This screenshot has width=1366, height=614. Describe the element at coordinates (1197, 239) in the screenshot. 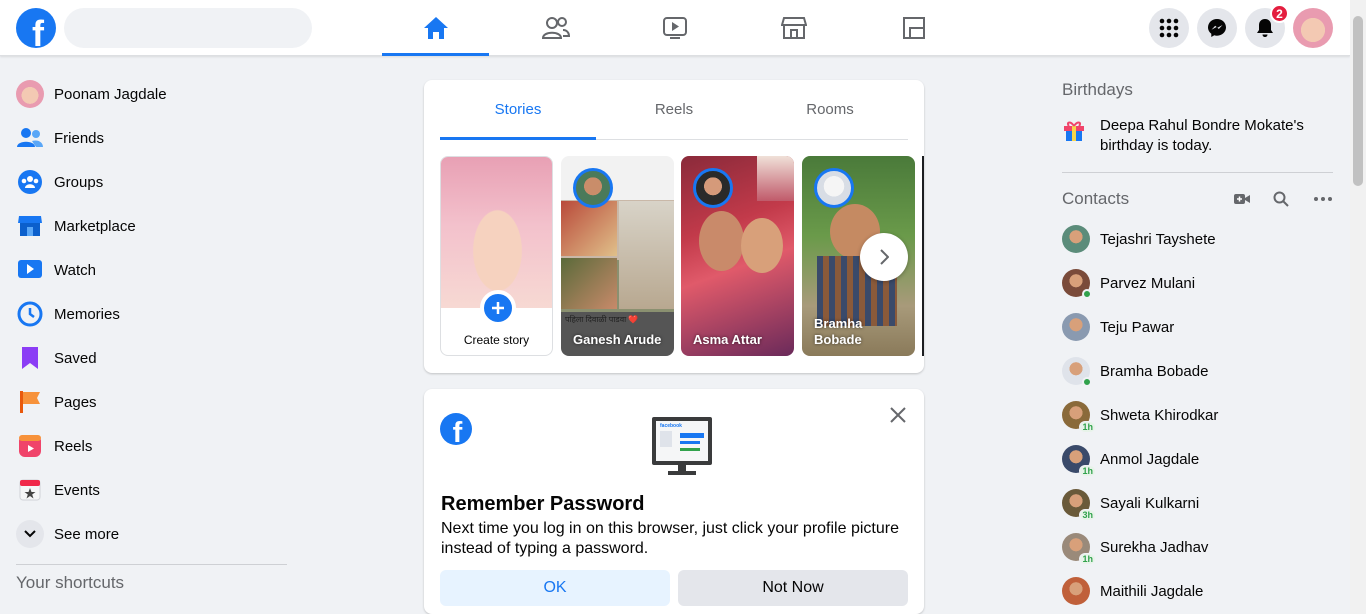

I see `contact-item: Tejashri Tayshete` at that location.